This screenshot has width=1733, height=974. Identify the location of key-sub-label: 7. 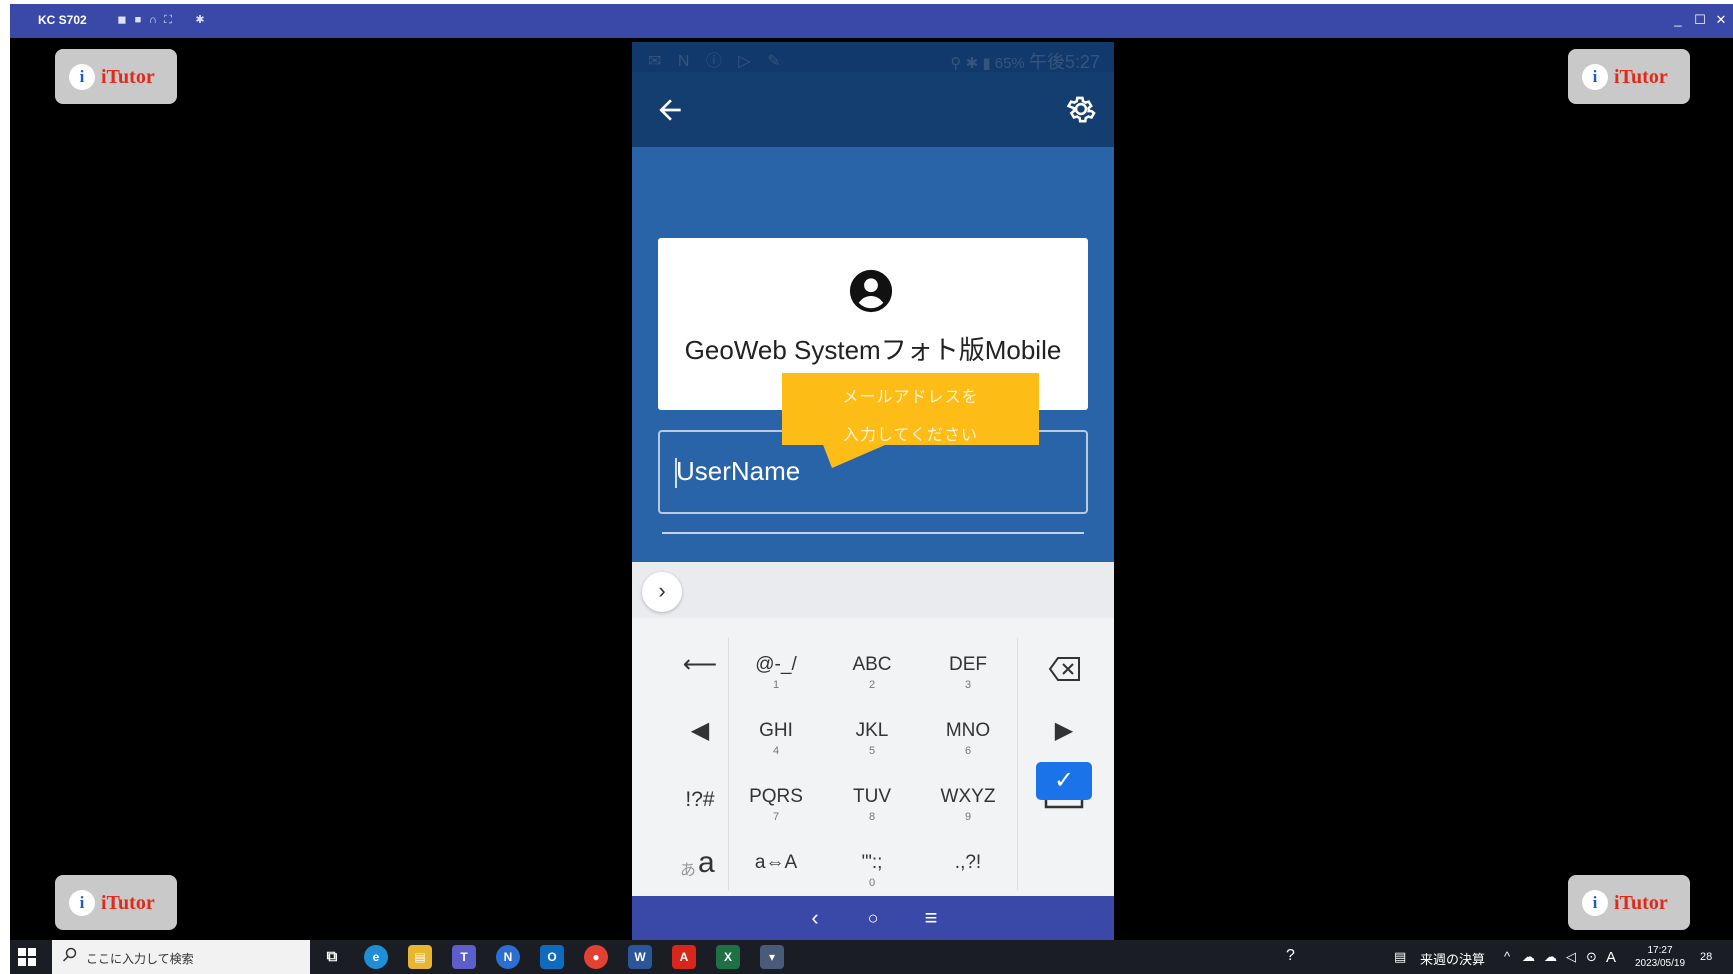
(776, 817).